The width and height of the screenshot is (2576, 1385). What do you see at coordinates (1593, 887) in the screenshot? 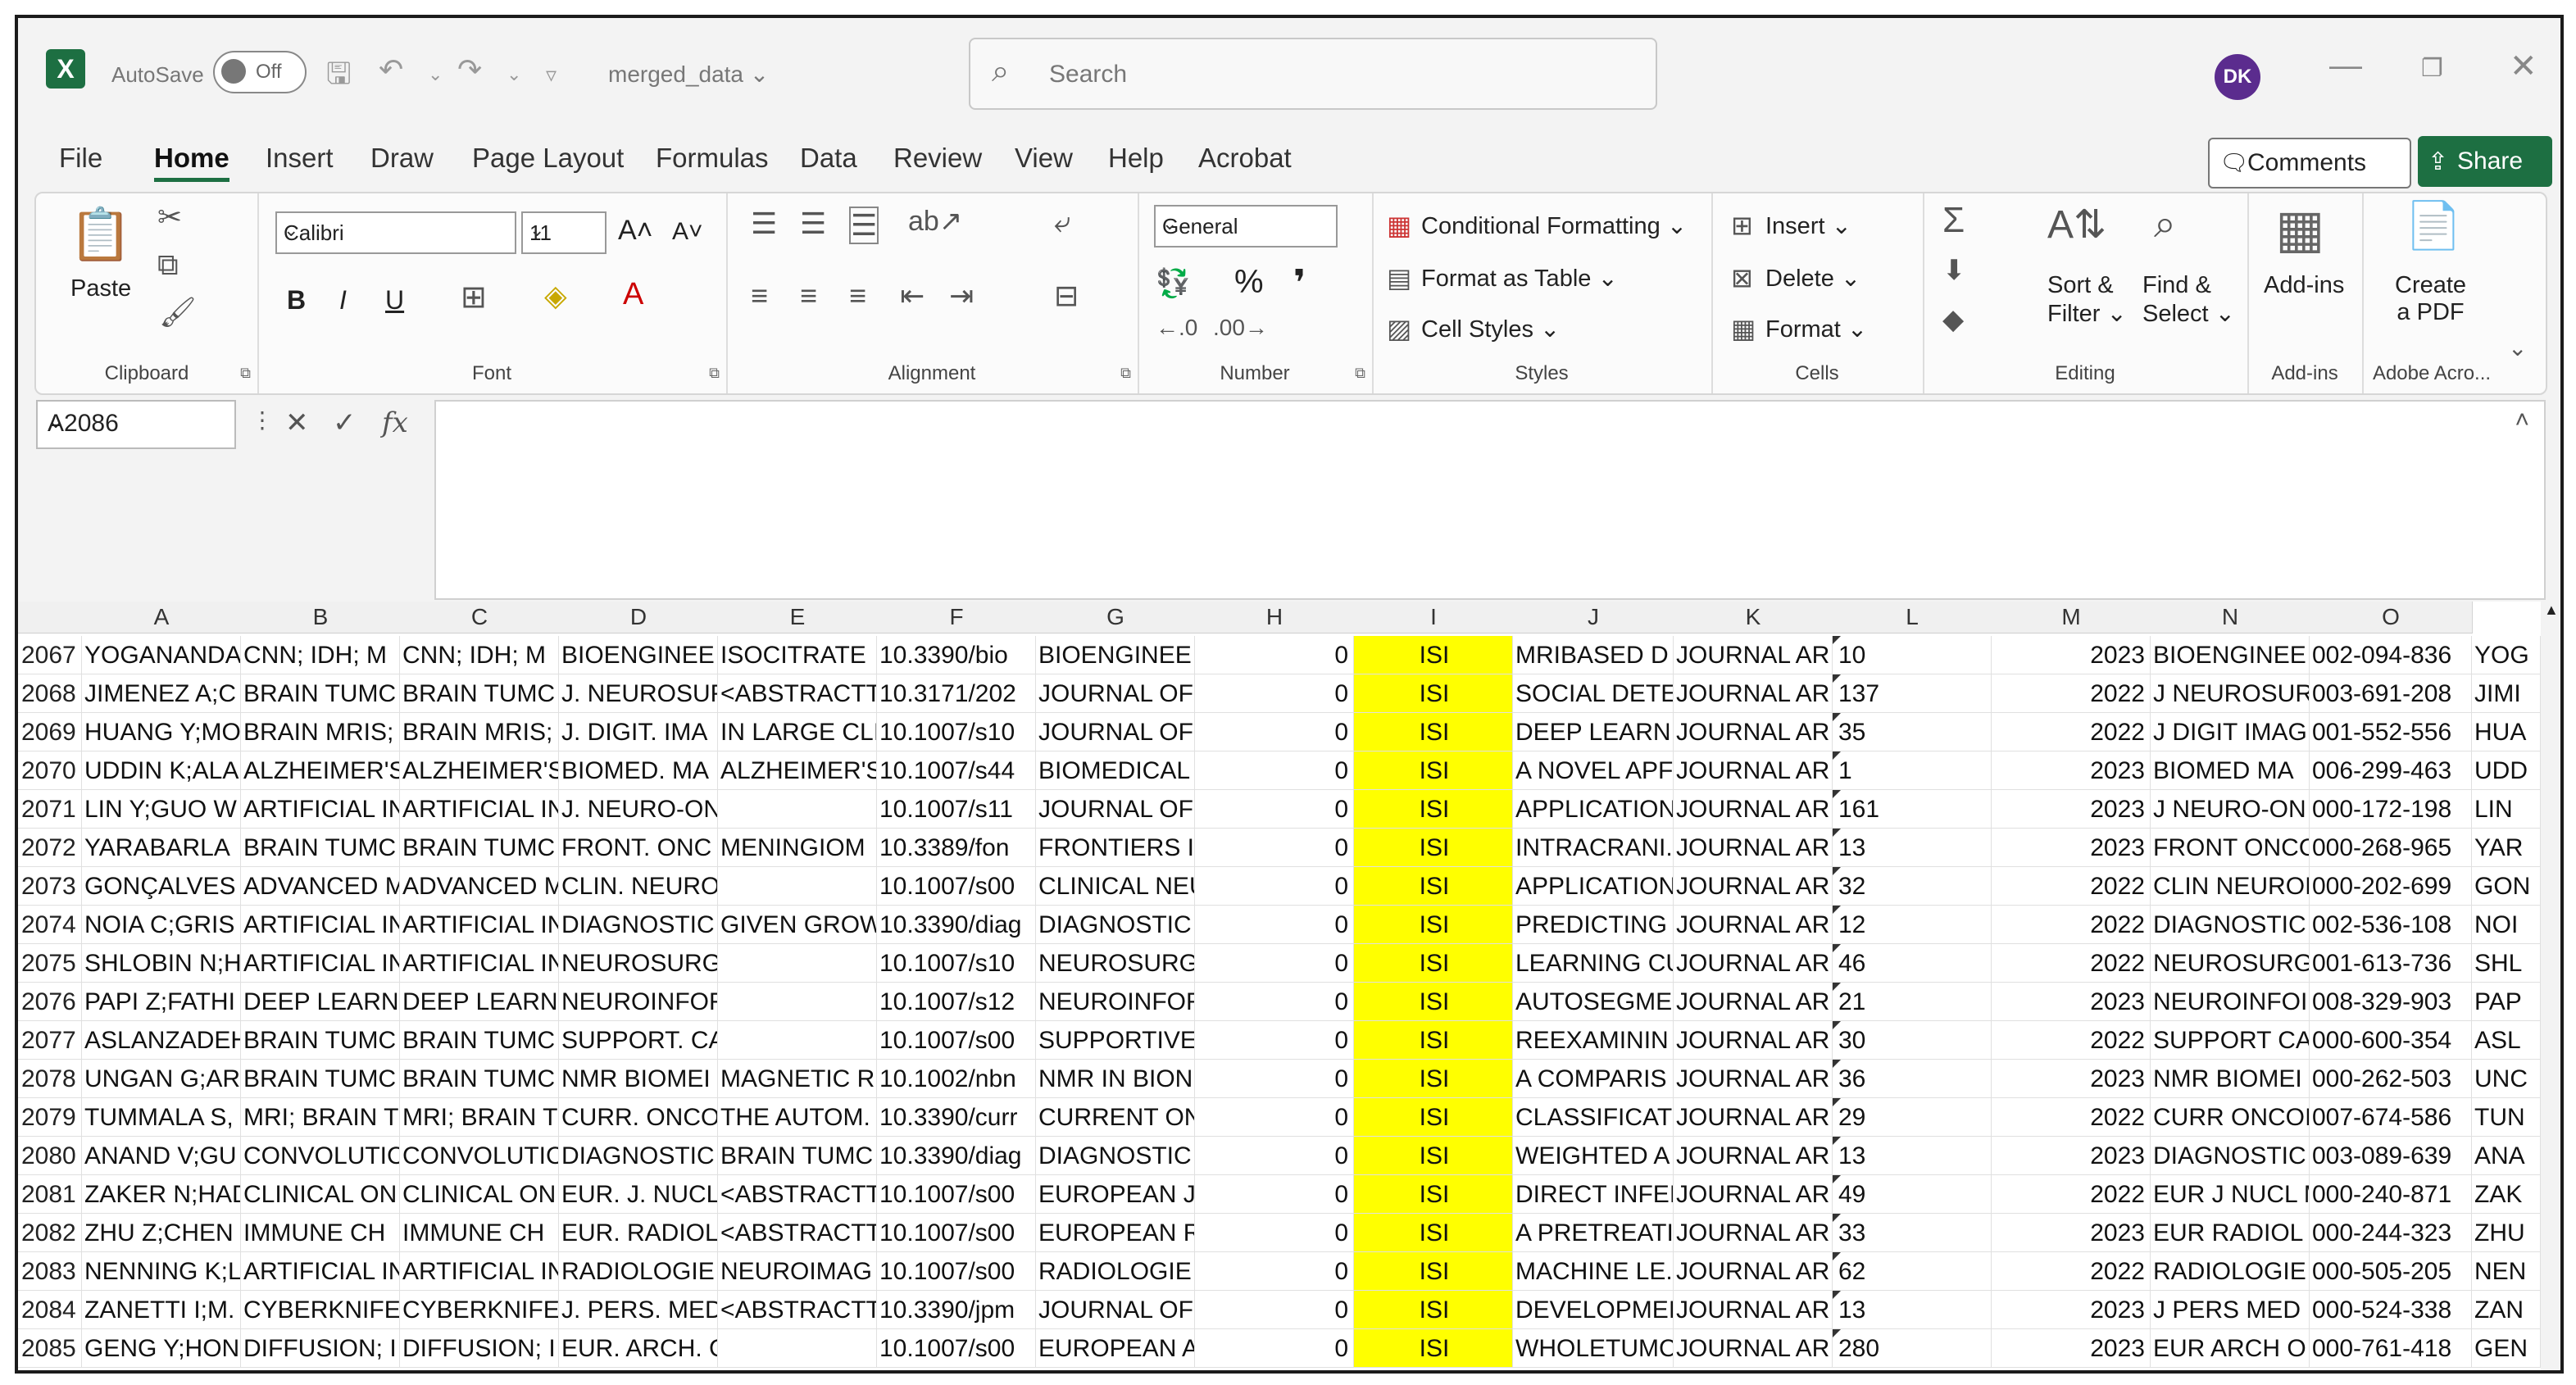
I see `cell-j: APPLICATION` at bounding box center [1593, 887].